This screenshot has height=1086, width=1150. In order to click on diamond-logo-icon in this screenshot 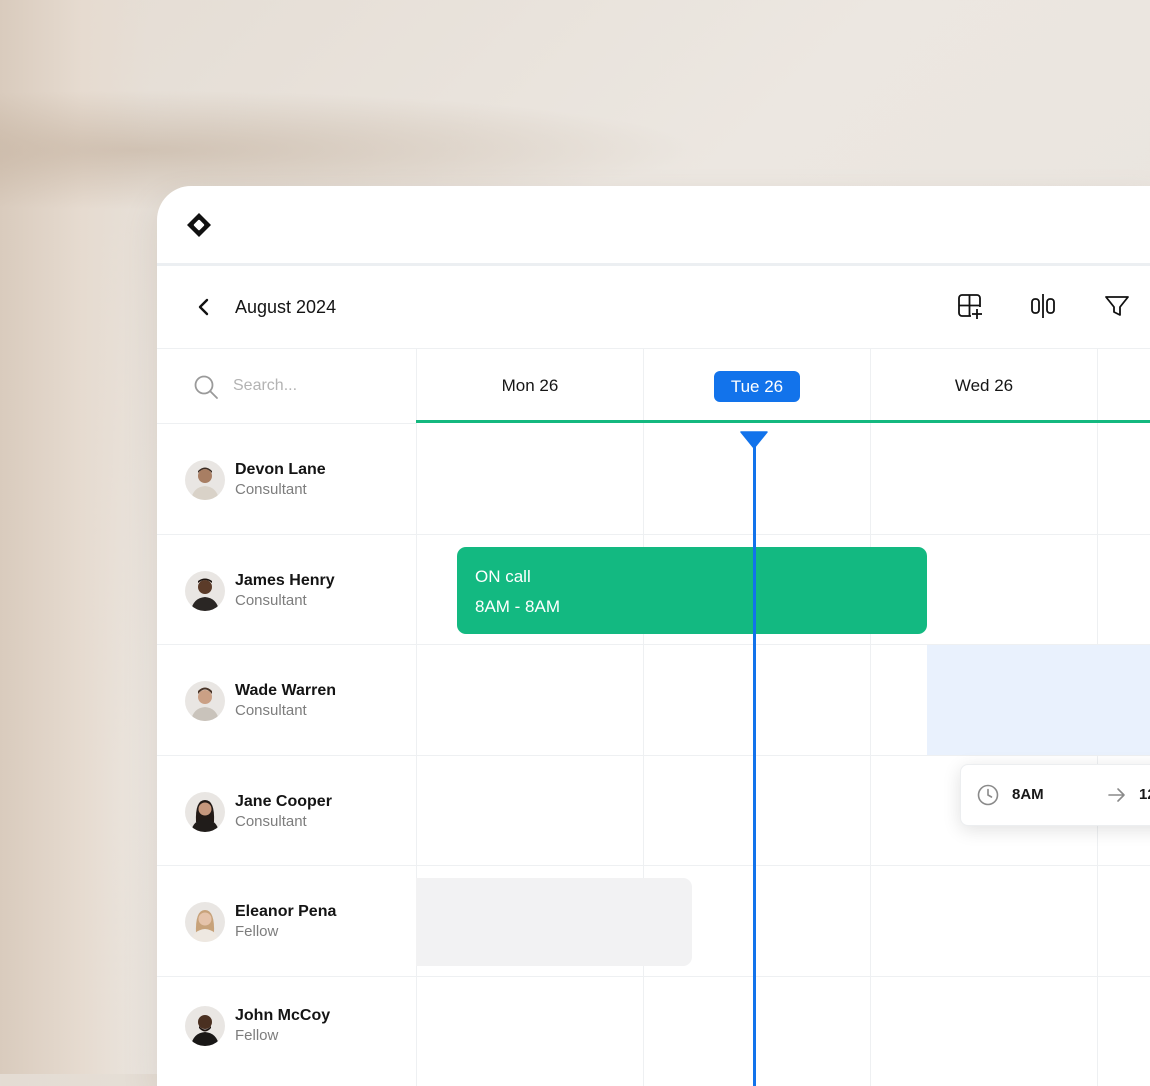, I will do `click(199, 225)`.